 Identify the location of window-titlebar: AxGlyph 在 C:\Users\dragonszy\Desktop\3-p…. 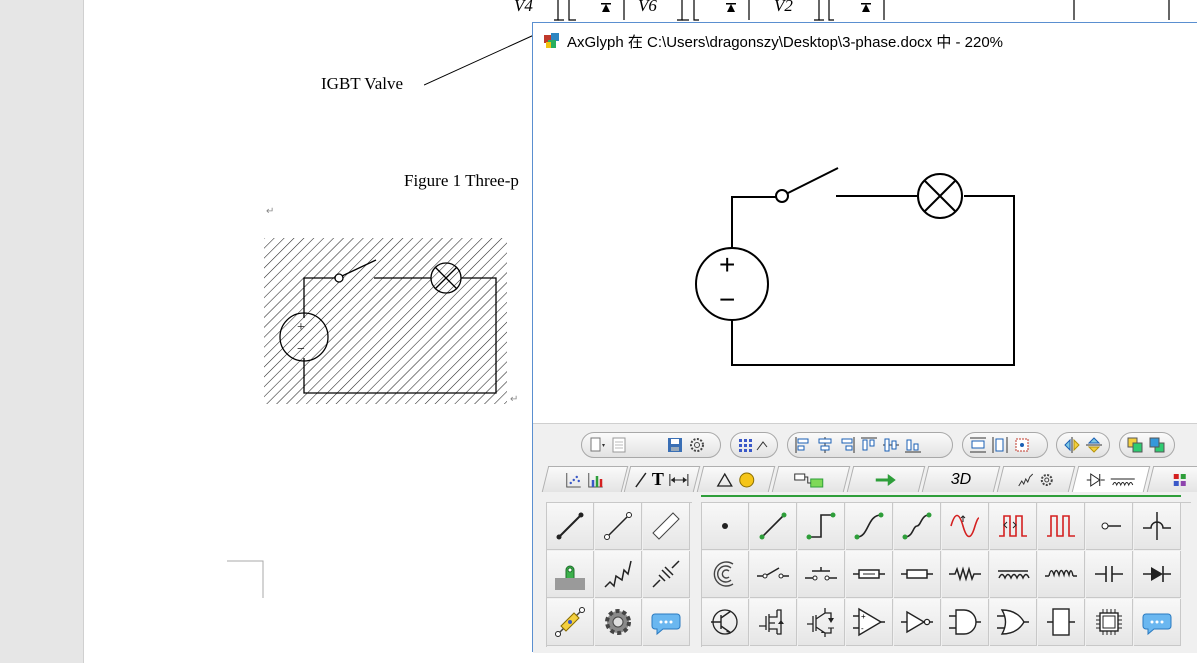
(865, 41).